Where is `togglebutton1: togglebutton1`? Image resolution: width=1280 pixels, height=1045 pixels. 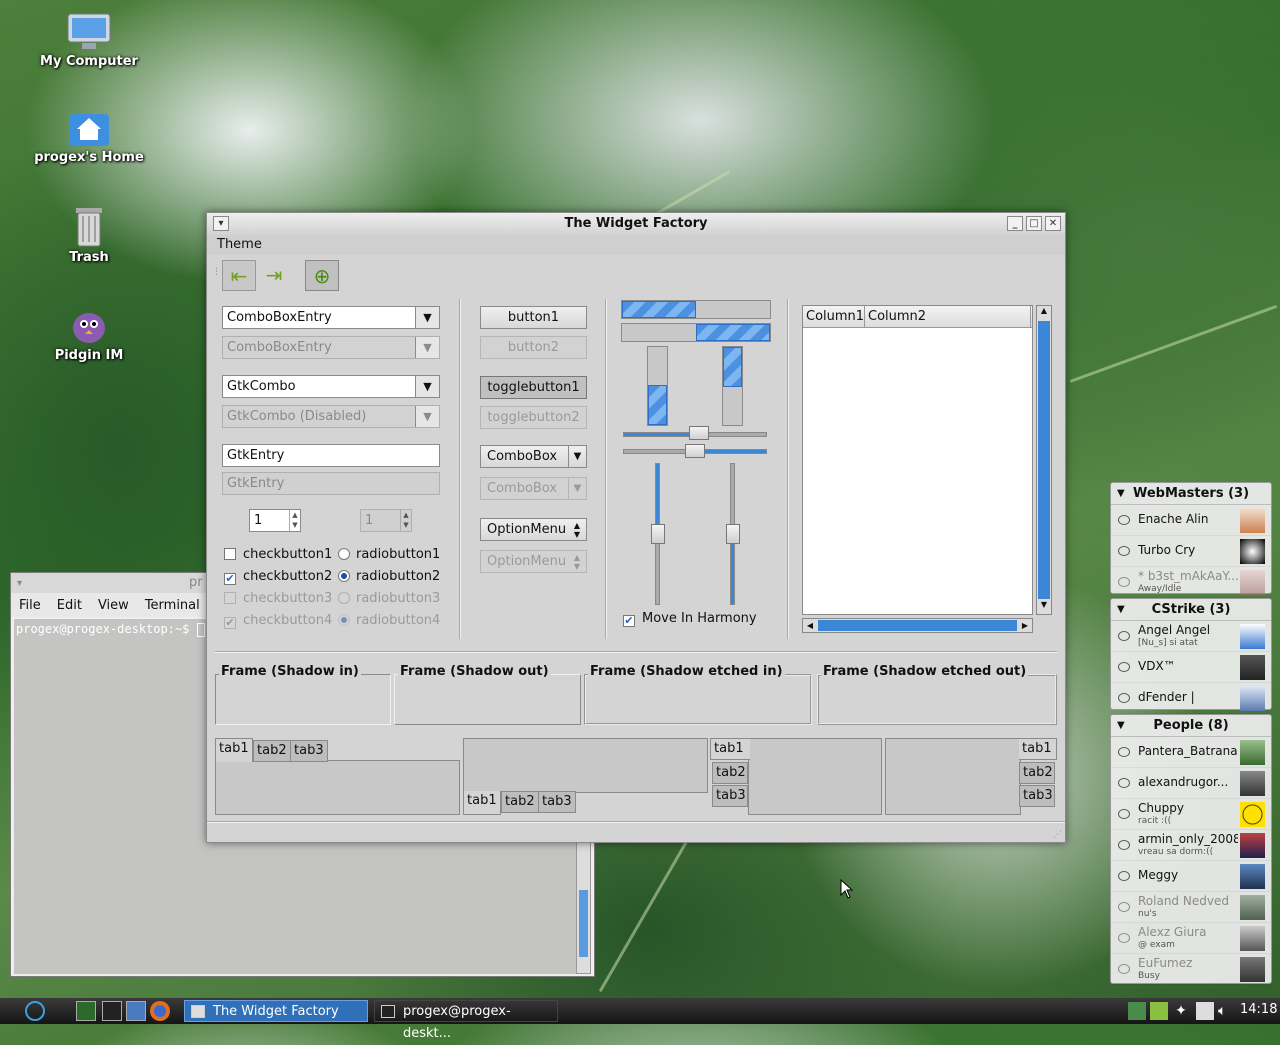
togglebutton1: togglebutton1 is located at coordinates (533, 387).